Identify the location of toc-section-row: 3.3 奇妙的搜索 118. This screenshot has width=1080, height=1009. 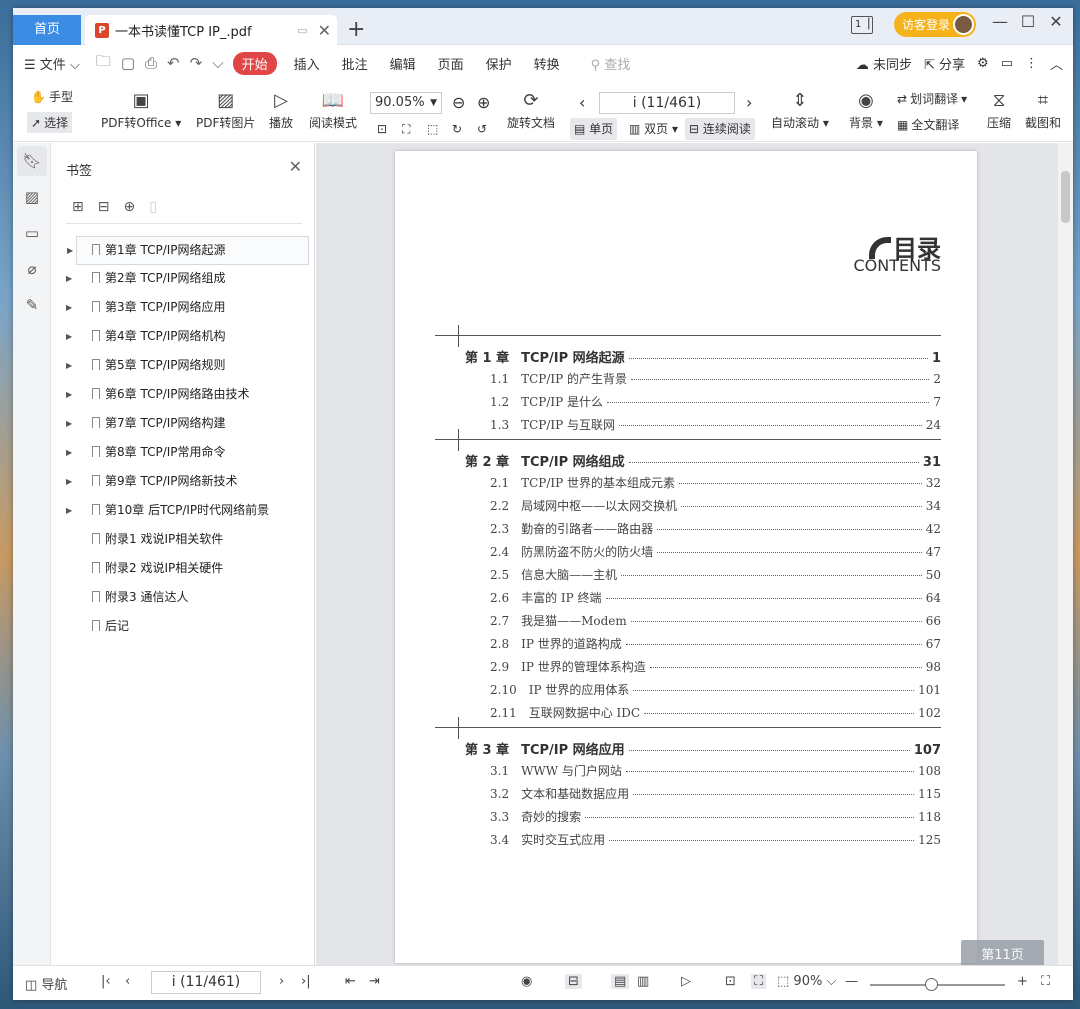
(715, 818).